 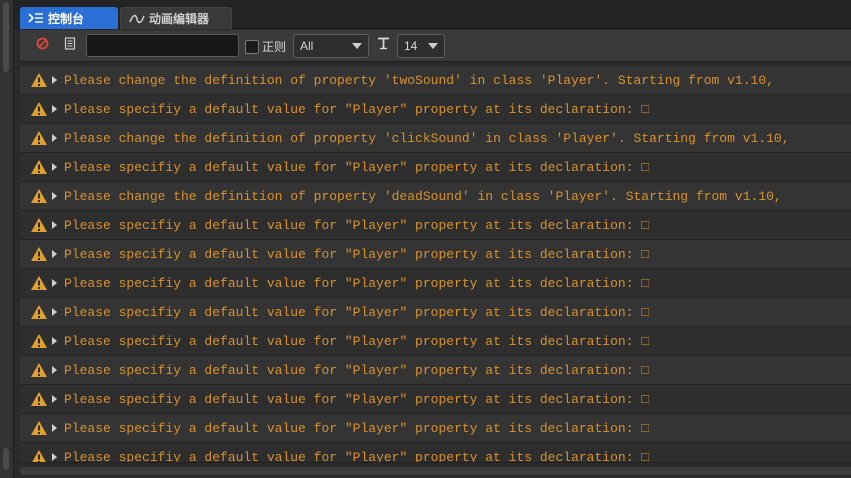 I want to click on tab-console: 控制台, so click(x=69, y=18).